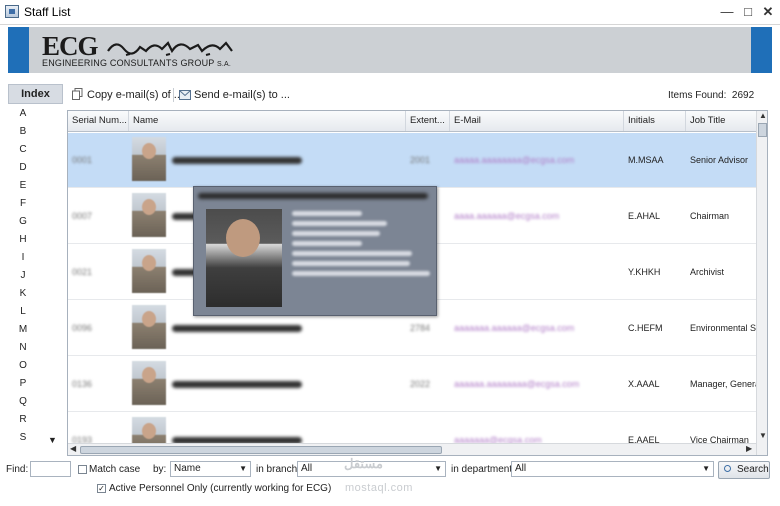 This screenshot has width=780, height=506. I want to click on minimize-icon: —, so click(727, 12).